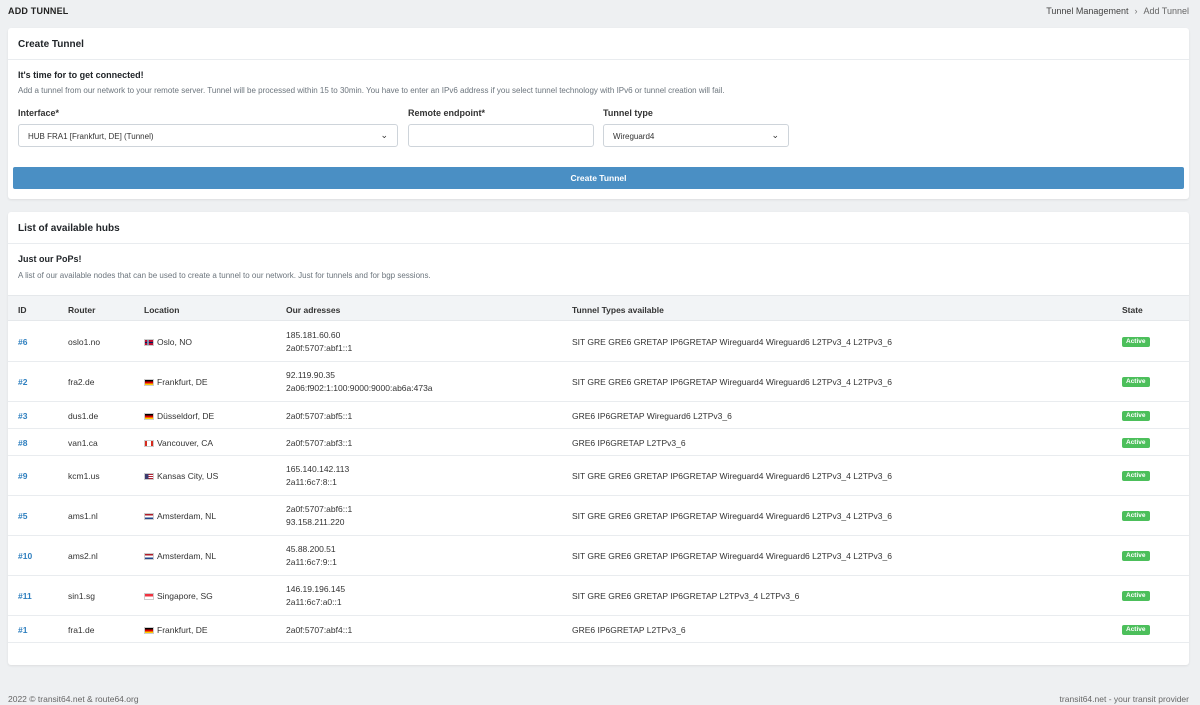  I want to click on hub-id-link: #6, so click(22, 342).